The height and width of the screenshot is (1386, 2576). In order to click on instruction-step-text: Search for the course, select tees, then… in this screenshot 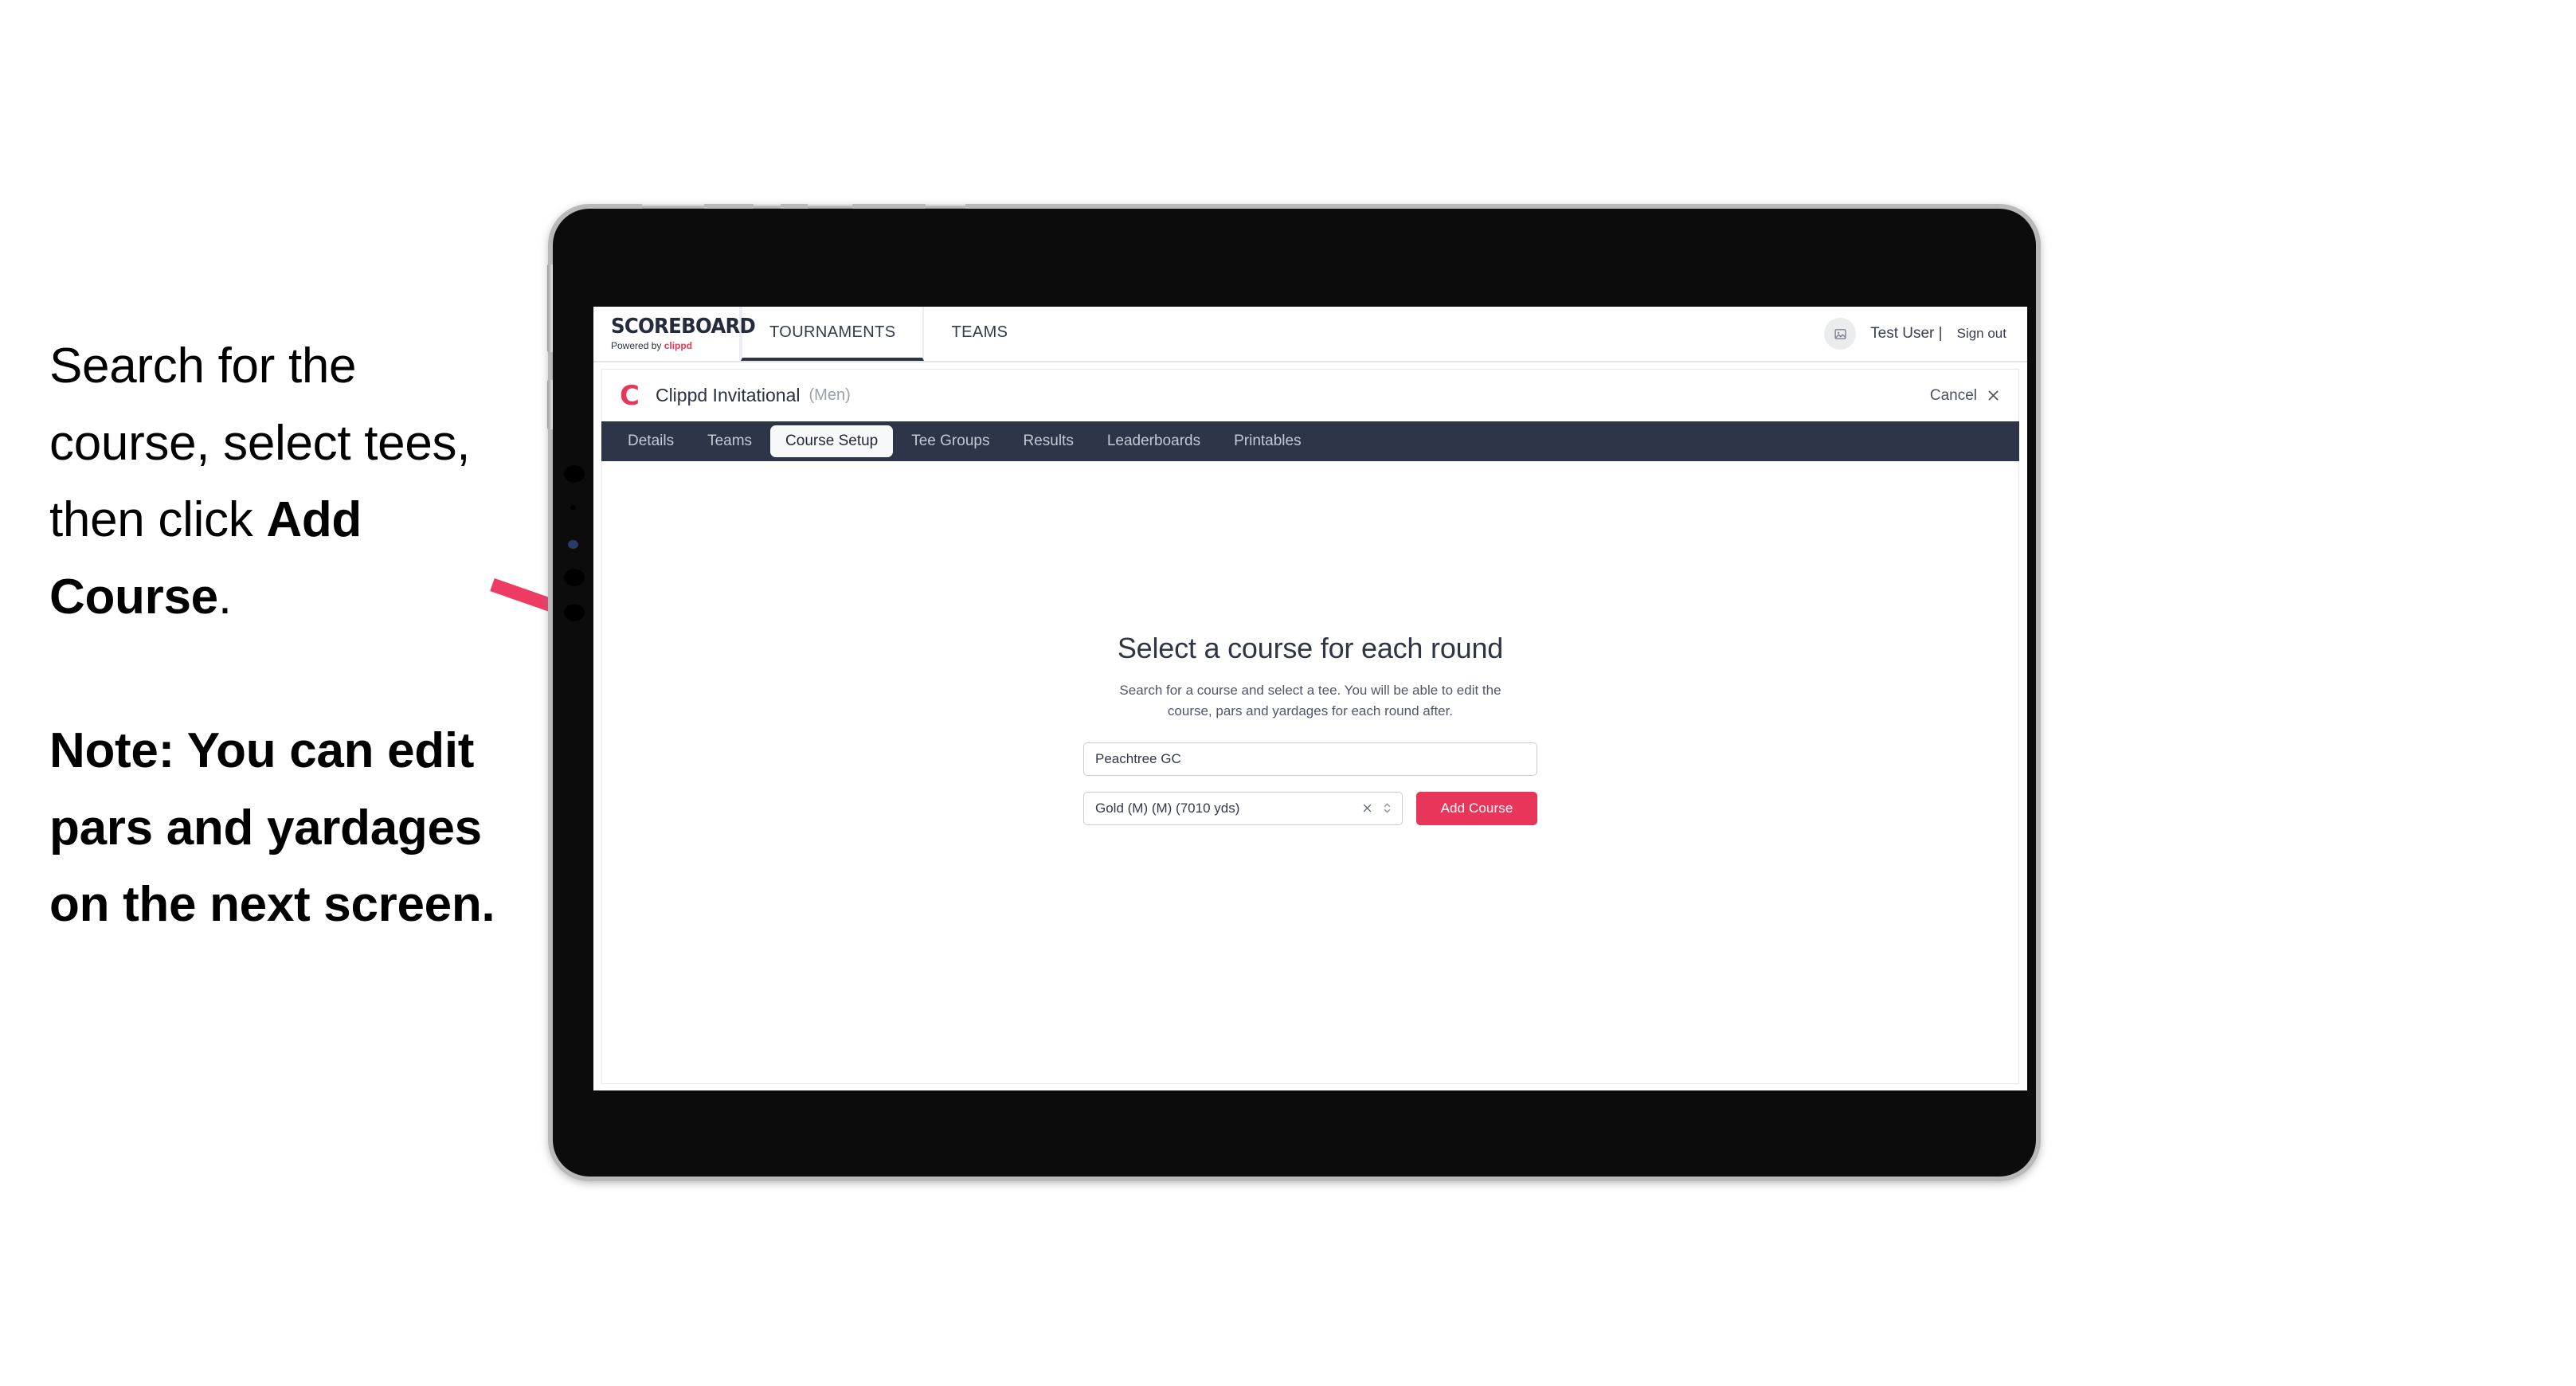, I will do `click(280, 482)`.